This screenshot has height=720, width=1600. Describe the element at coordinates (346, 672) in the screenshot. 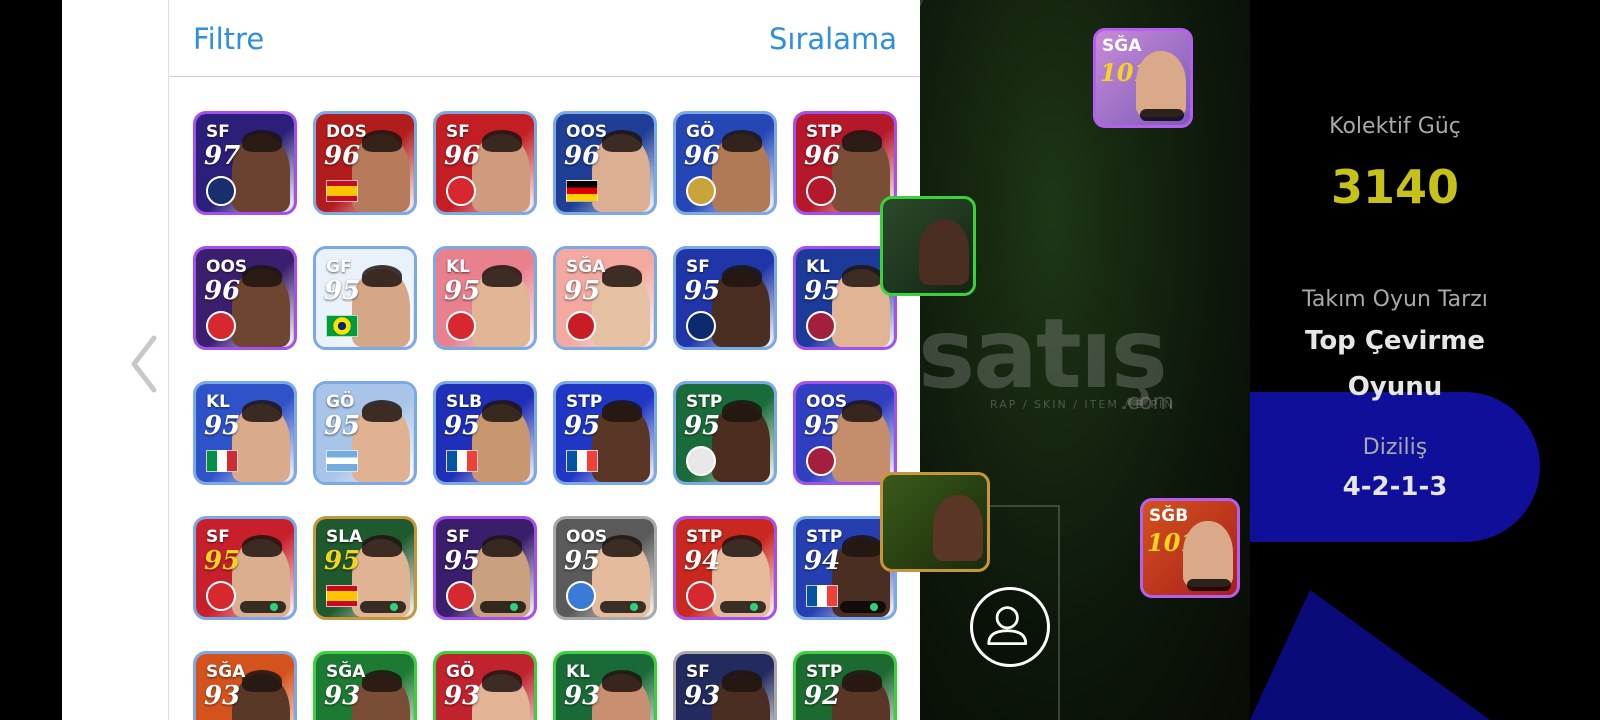

I see `player-position: SĞA` at that location.